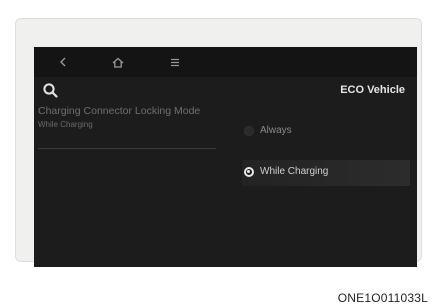  I want to click on menu-button, so click(175, 62).